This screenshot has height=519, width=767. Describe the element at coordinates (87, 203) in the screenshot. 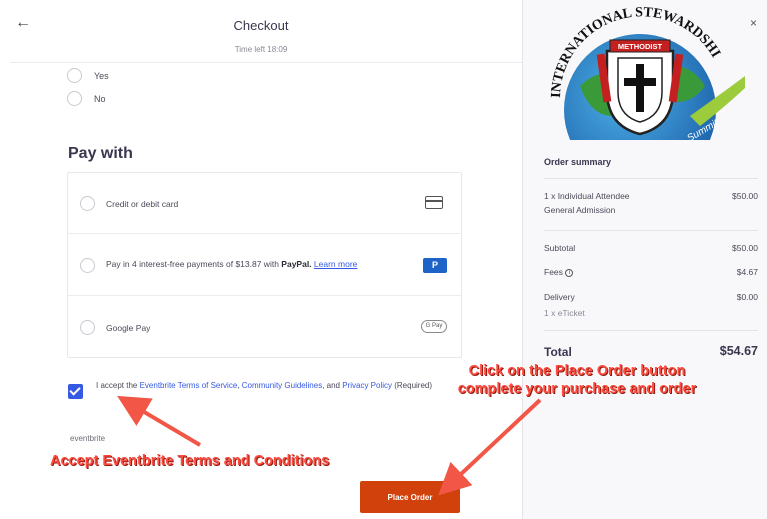

I see `radio-credit-card` at that location.